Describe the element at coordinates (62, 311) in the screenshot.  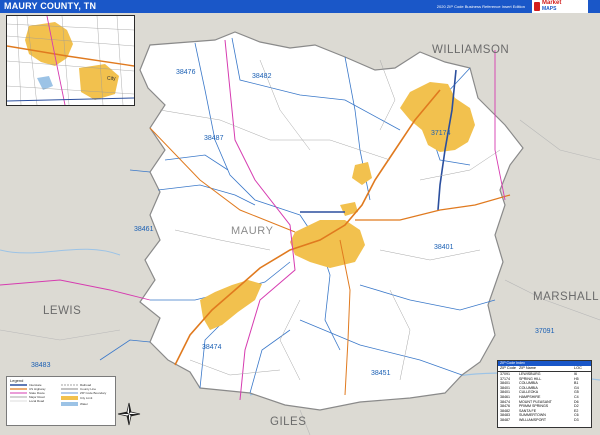
I see `county-label-lewis: LEWIS` at that location.